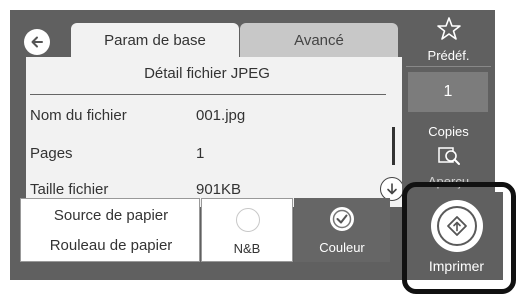 The height and width of the screenshot is (300, 520). I want to click on back-arrow-icon, so click(37, 42).